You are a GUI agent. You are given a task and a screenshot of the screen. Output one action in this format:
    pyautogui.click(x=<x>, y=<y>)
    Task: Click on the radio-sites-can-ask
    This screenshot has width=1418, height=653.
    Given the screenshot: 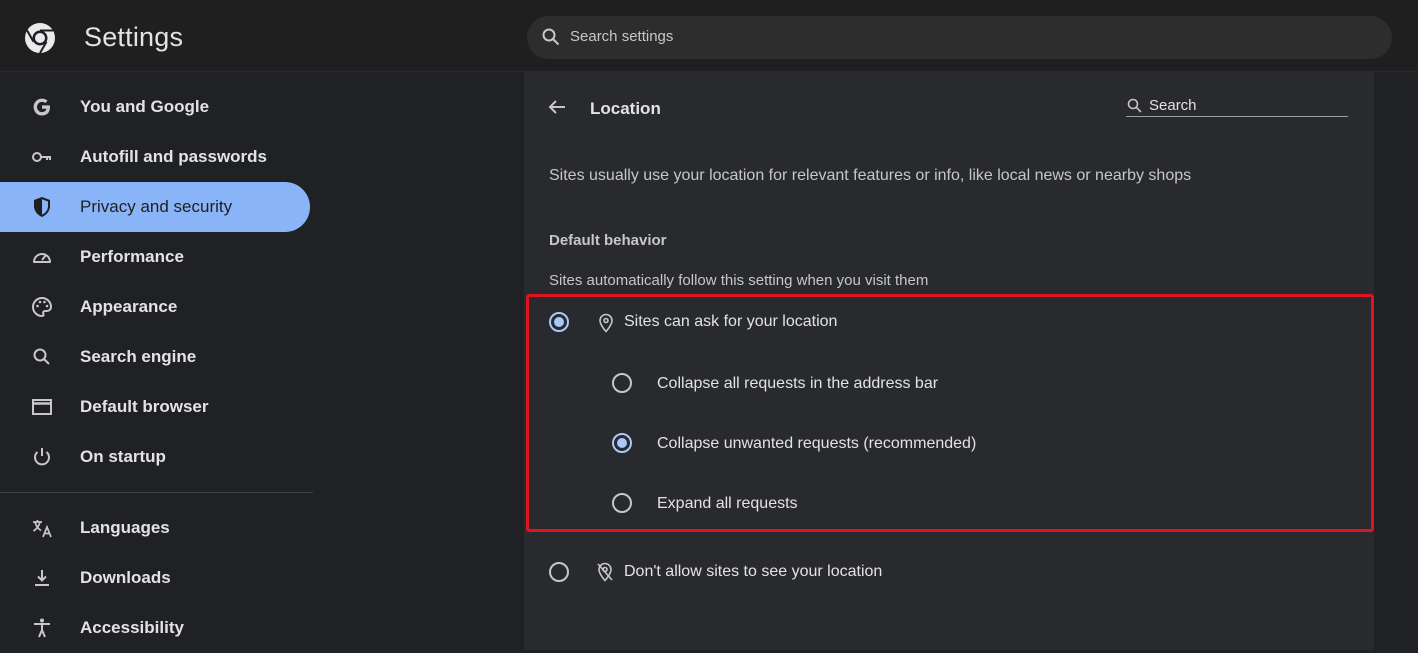 What is the action you would take?
    pyautogui.click(x=559, y=322)
    